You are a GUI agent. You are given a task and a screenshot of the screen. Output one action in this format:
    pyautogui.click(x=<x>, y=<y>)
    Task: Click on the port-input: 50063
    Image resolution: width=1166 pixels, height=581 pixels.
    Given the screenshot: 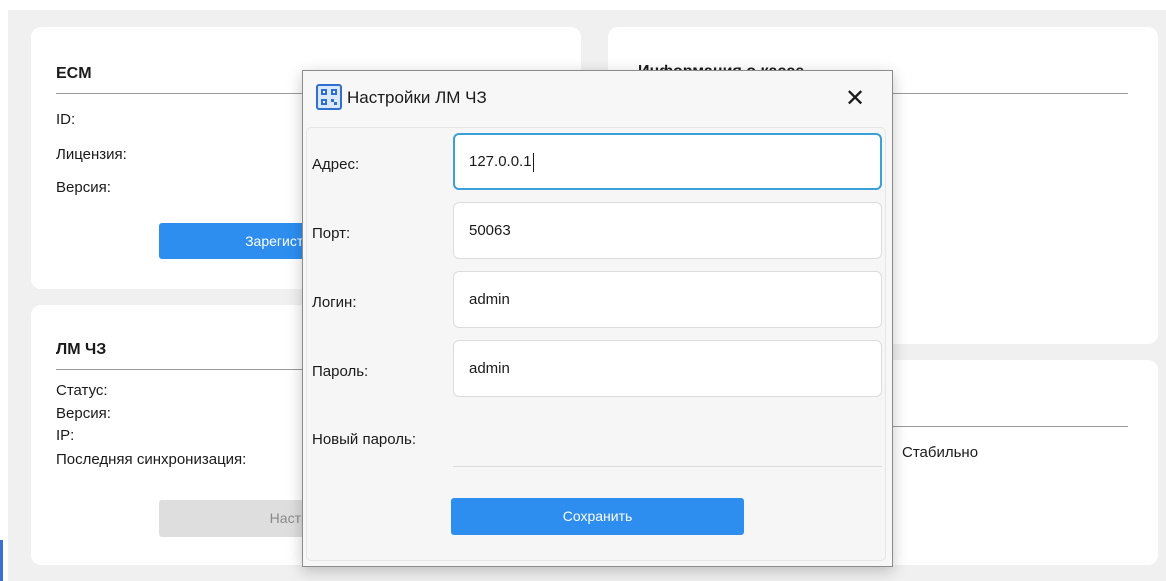 What is the action you would take?
    pyautogui.click(x=667, y=230)
    